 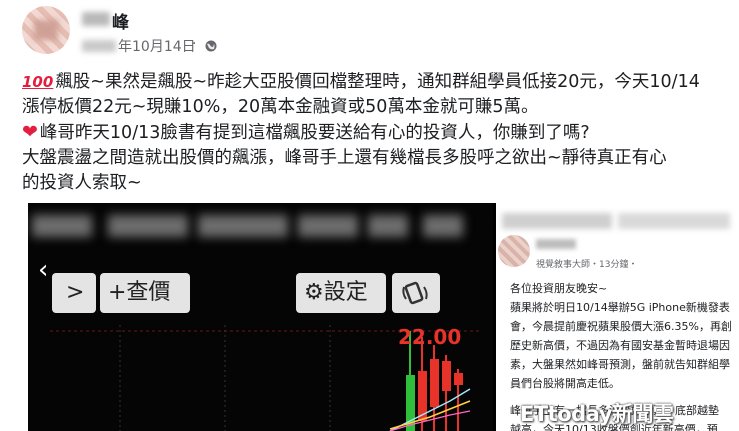 What do you see at coordinates (674, 221) in the screenshot?
I see `blurred-header-right` at bounding box center [674, 221].